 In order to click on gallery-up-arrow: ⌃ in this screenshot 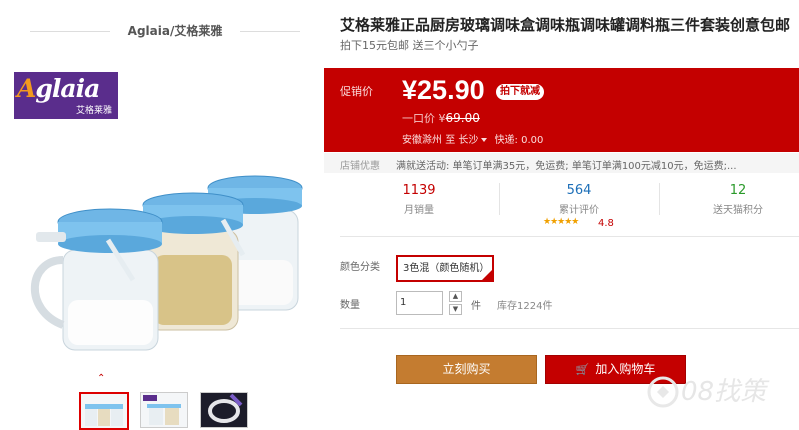, I will do `click(101, 378)`.